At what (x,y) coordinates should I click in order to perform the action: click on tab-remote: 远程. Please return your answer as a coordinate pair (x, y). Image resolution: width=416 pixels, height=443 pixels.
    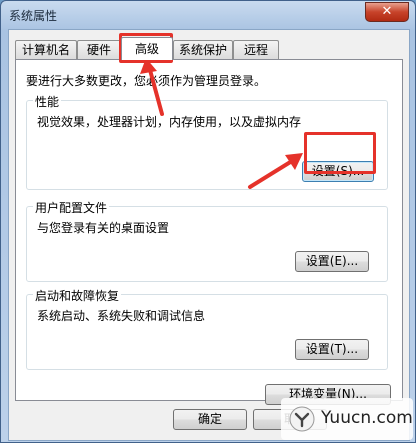
    Looking at the image, I should click on (256, 49).